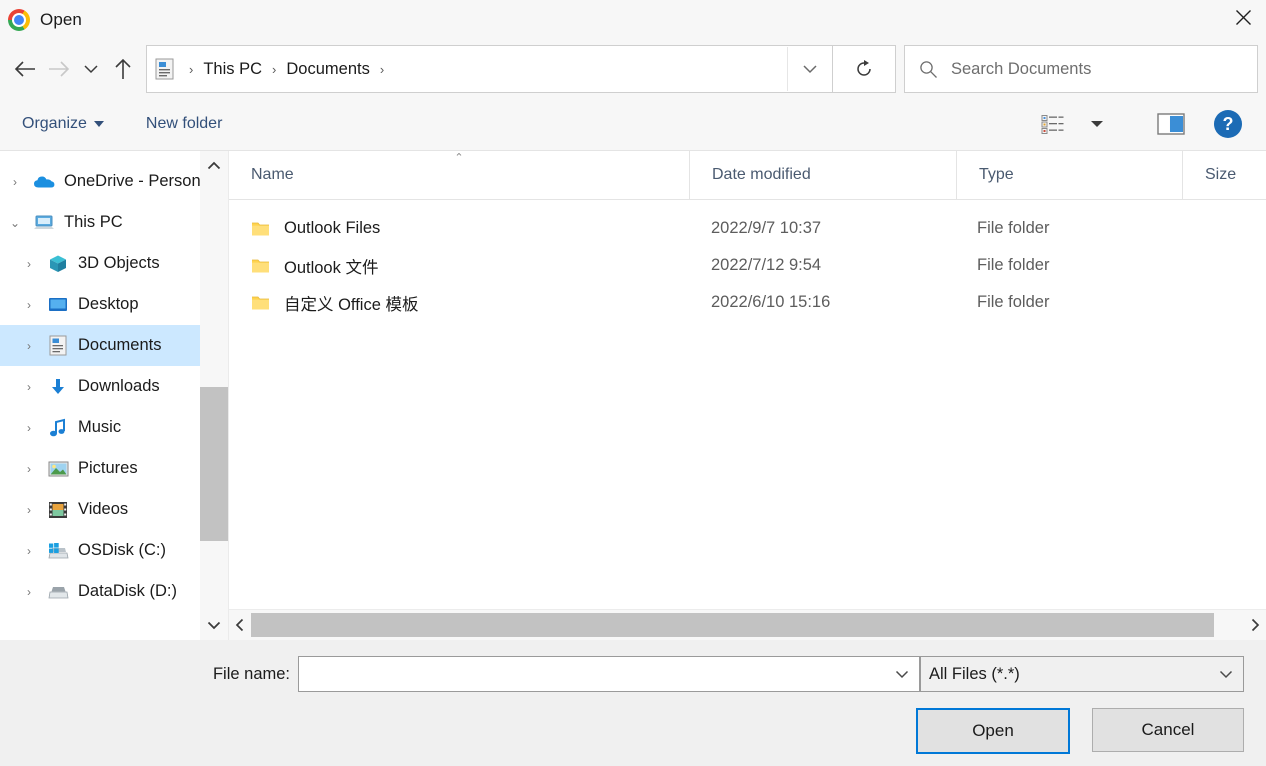 The image size is (1266, 766). I want to click on preview-pane-icon, so click(1171, 124).